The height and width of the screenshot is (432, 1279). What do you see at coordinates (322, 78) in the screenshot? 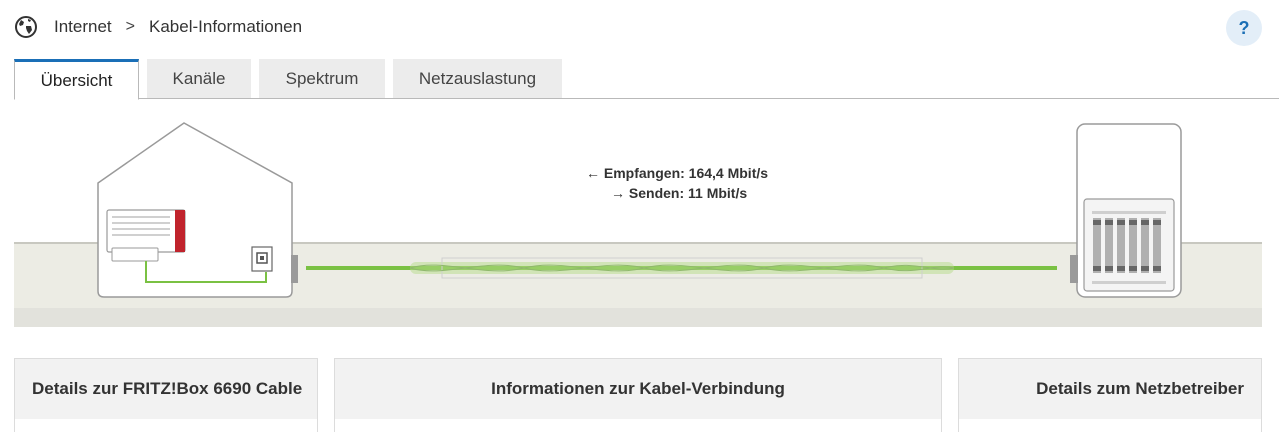
I see `tab-spektrum: Spektrum` at bounding box center [322, 78].